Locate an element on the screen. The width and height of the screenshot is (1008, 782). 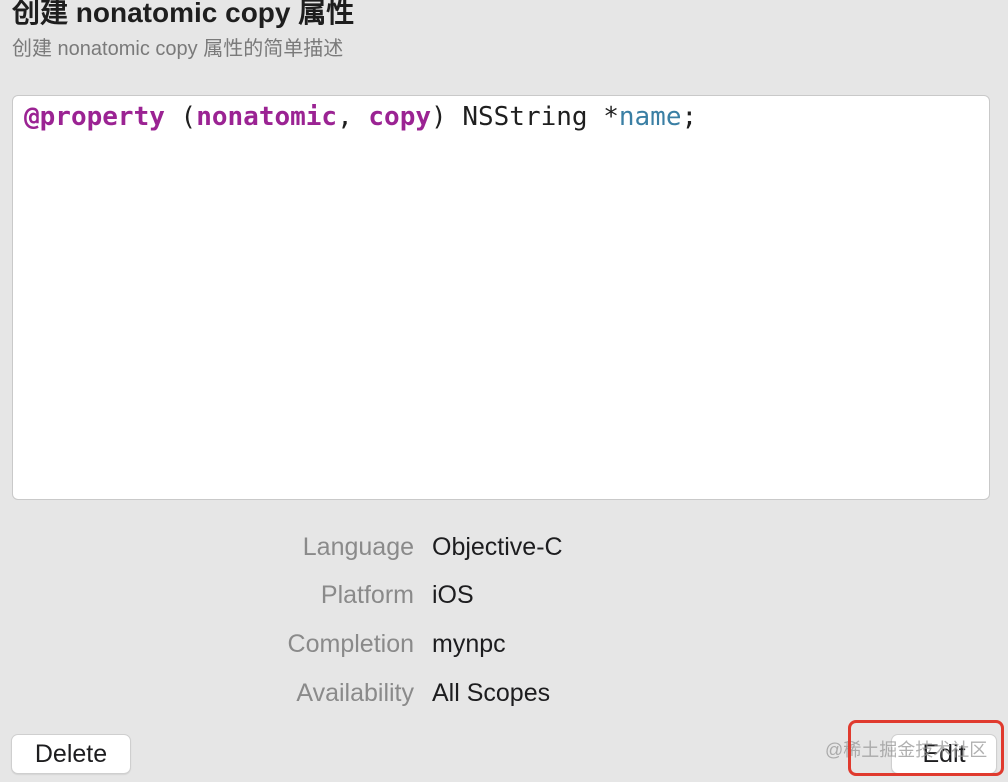
edit-button: Edit is located at coordinates (944, 754).